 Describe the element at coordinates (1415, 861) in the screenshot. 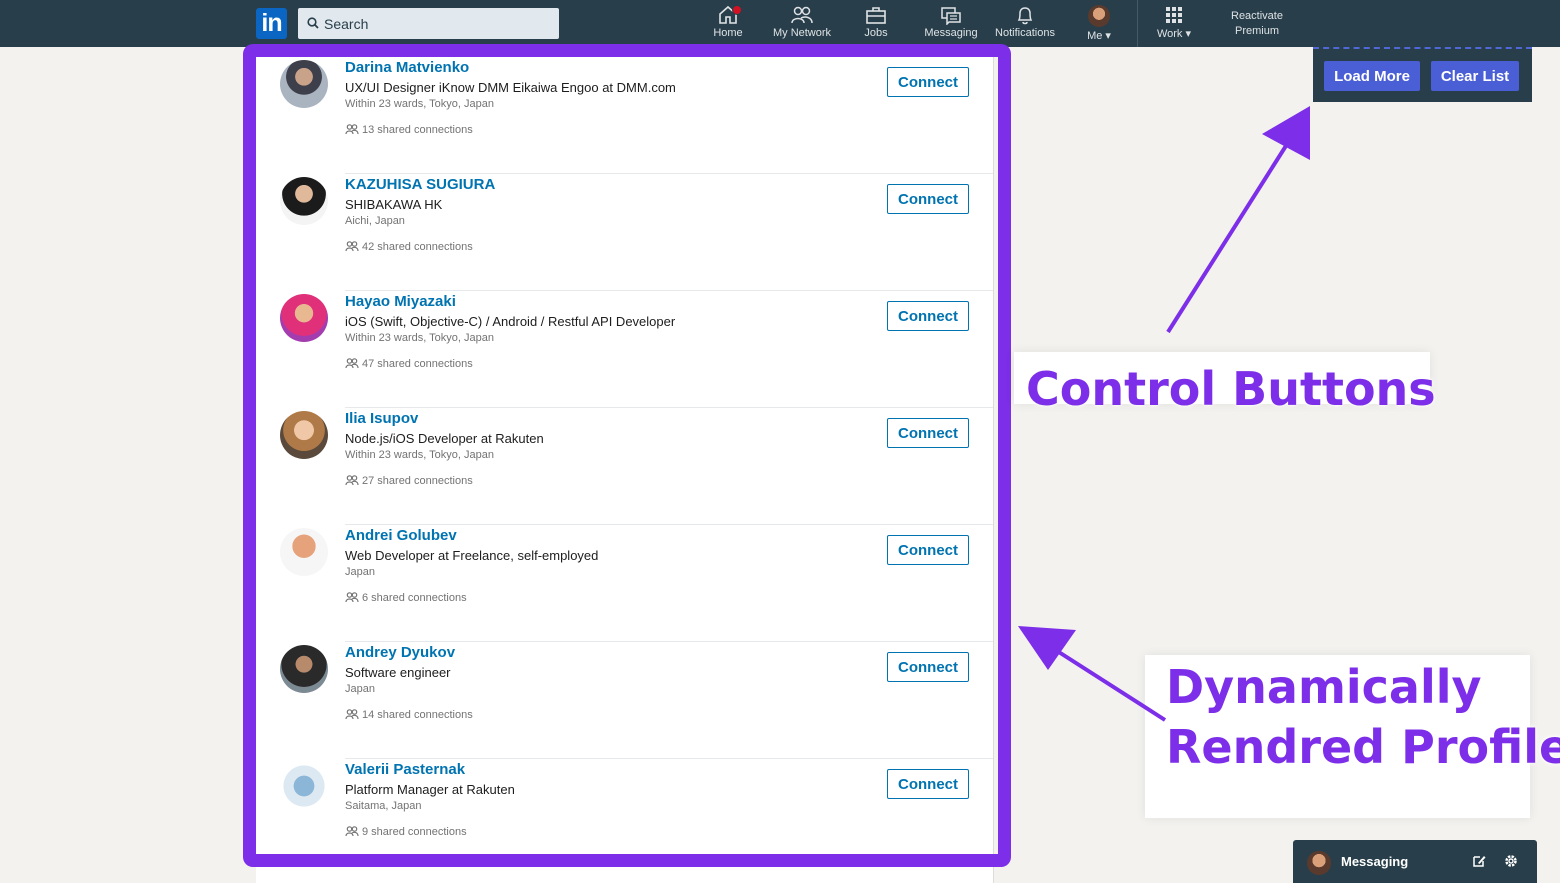

I see `messaging-dock: Messaging` at that location.